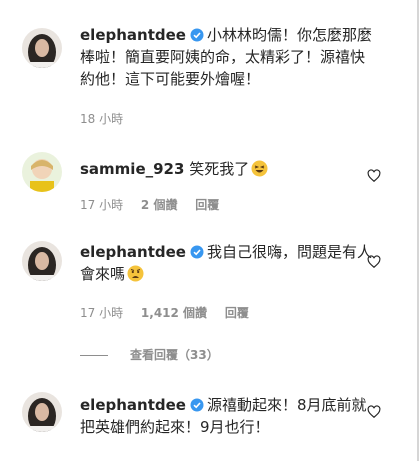 Image resolution: width=419 pixels, height=461 pixels. I want to click on view-replies-label: 查看回覆（33）, so click(174, 355).